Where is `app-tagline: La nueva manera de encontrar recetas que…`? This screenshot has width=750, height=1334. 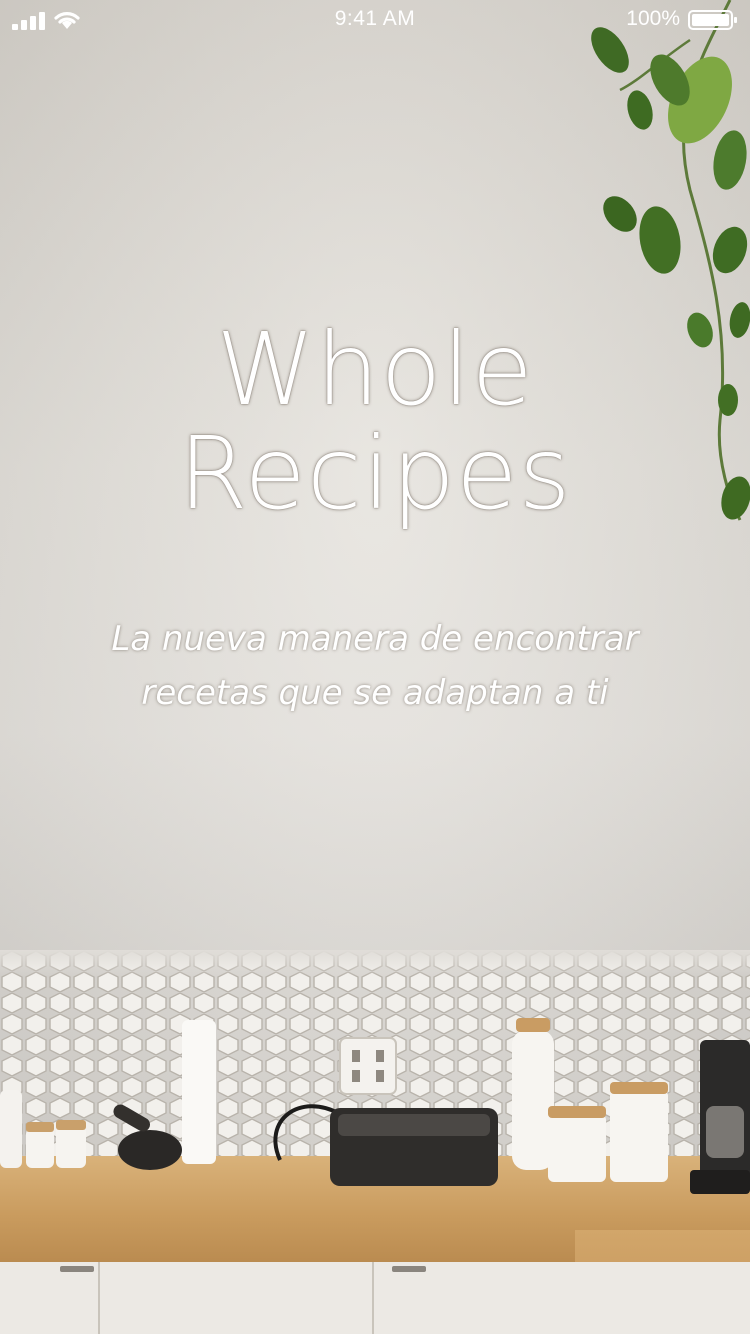
app-tagline: La nueva manera de encontrar recetas que… is located at coordinates (375, 666).